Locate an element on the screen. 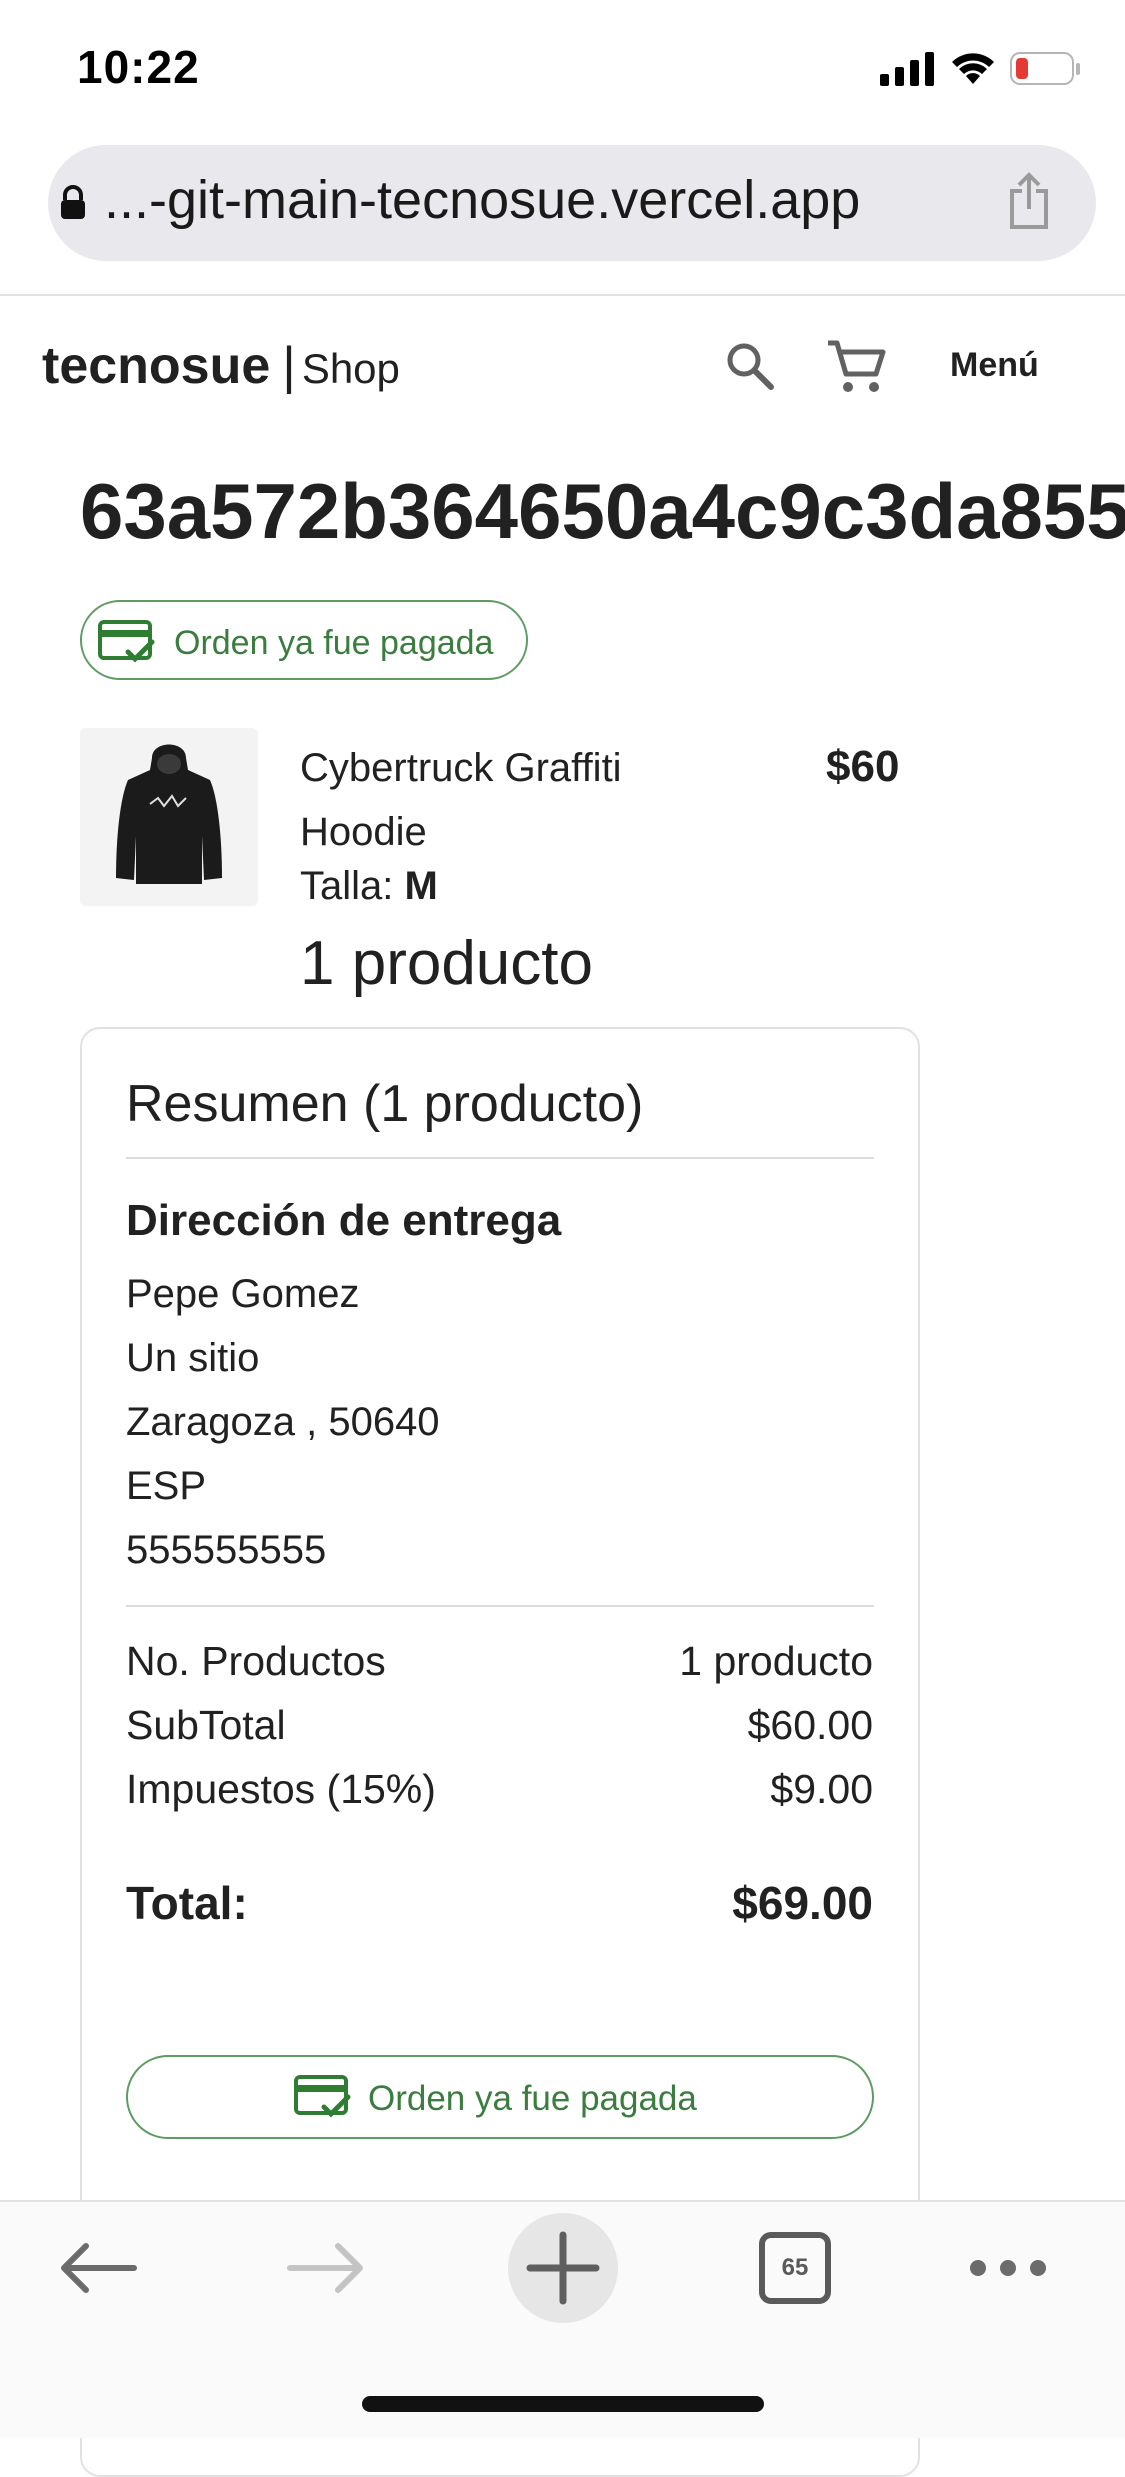 This screenshot has height=2477, width=1125. order-paid-status-button: Orden ya fue pagada is located at coordinates (500, 2097).